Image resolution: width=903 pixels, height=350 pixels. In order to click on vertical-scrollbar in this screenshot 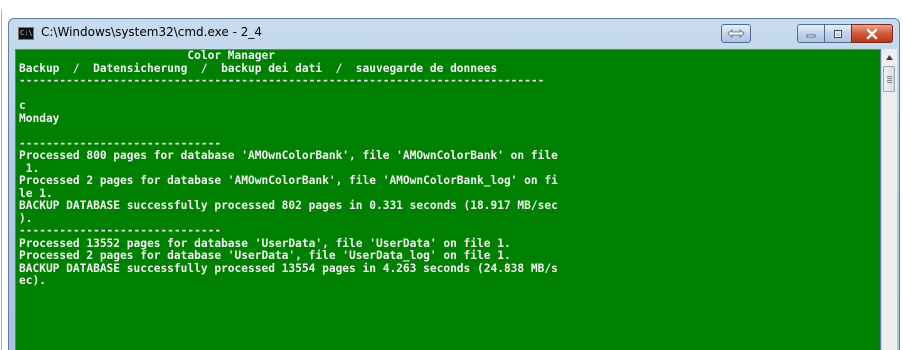, I will do `click(889, 199)`.